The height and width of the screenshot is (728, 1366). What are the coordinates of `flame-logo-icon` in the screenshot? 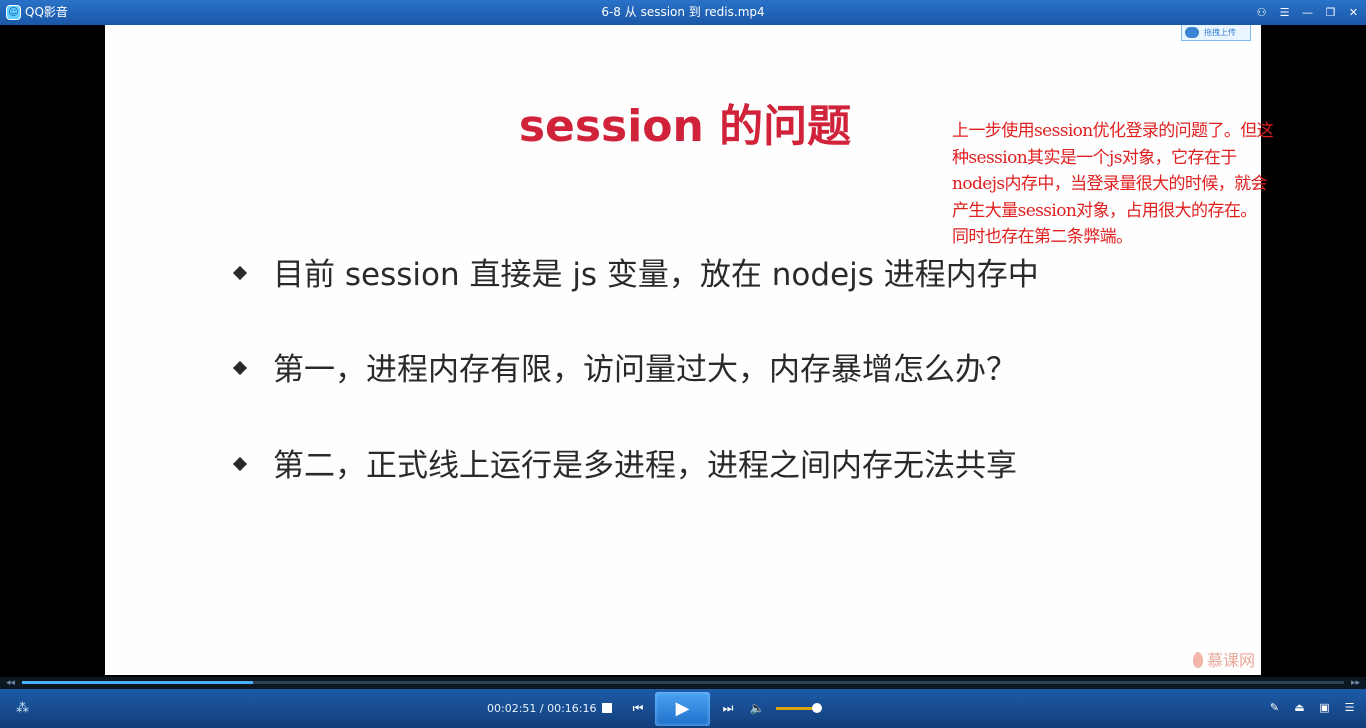 It's located at (1197, 660).